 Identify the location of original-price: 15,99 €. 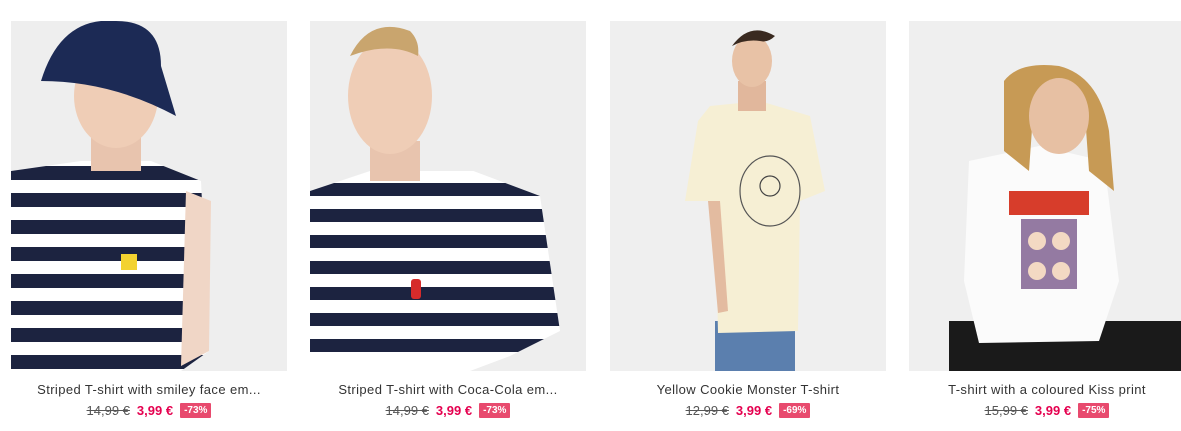
(1006, 410).